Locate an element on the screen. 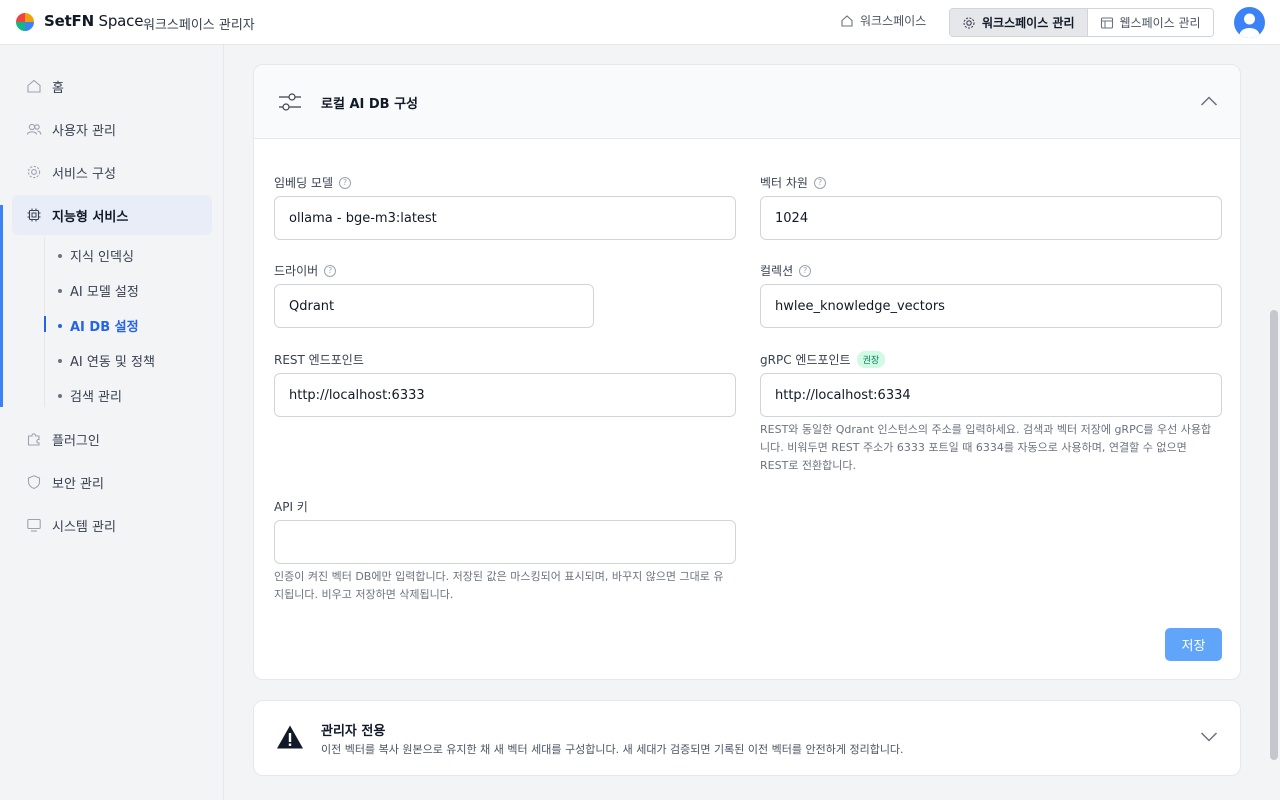 The height and width of the screenshot is (800, 1280). sidebar-active-indicator is located at coordinates (1, 306).